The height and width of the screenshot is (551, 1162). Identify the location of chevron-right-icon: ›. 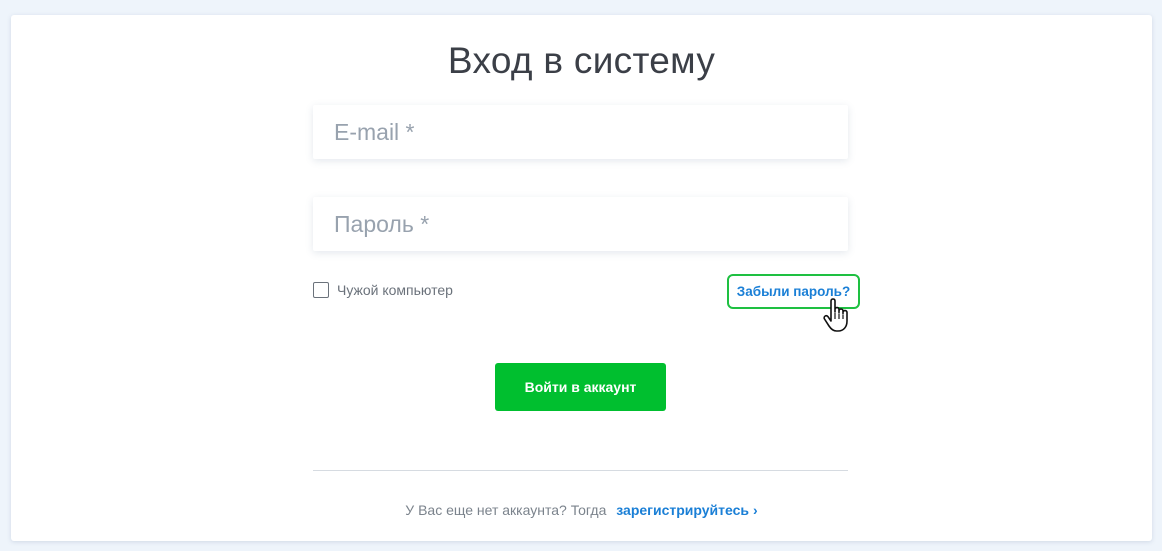
(755, 510).